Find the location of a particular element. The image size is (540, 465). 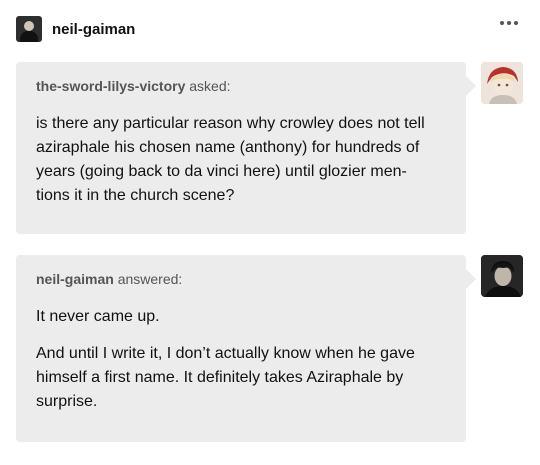

answer-attribution: neil-gaiman answered: is located at coordinates (241, 279).